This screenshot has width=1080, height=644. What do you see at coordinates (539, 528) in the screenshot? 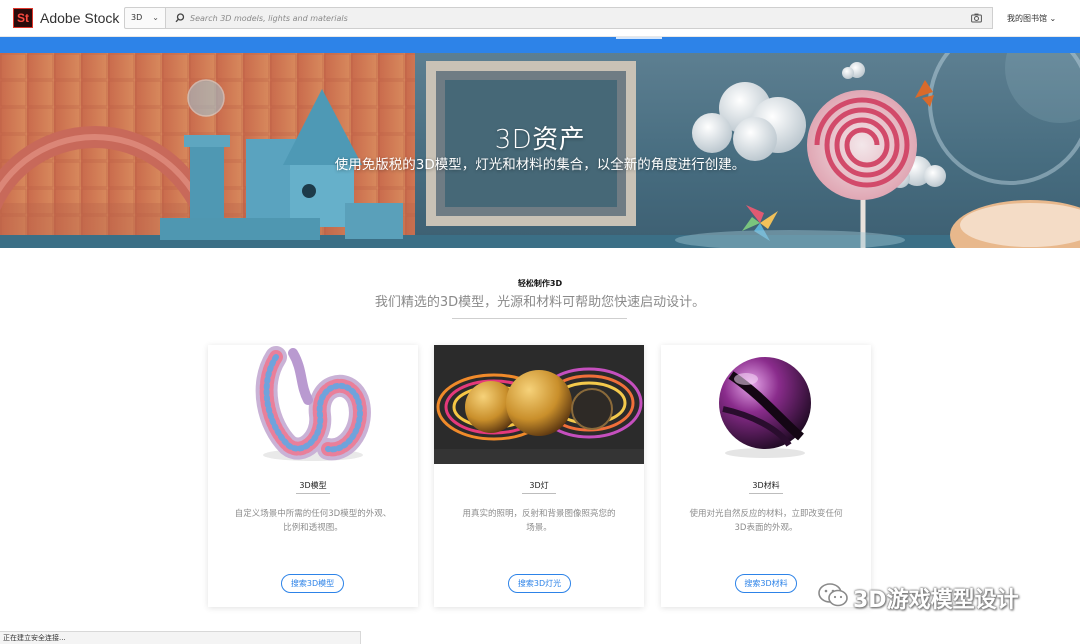
I see `card-description-line: 场景。` at bounding box center [539, 528].